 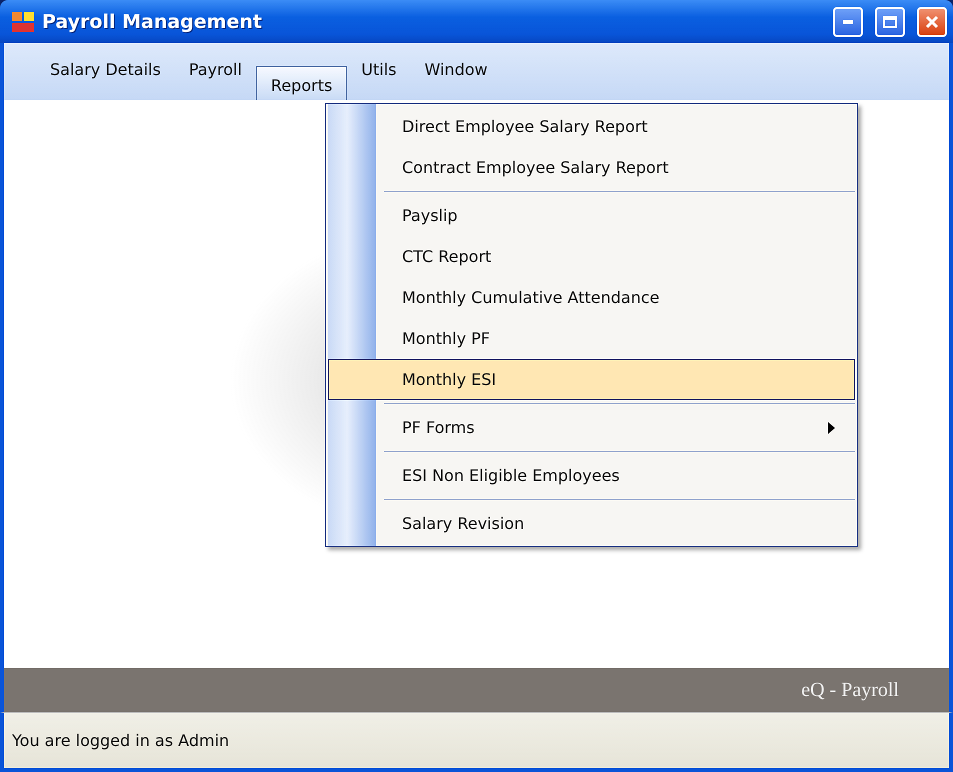 I want to click on menu-item: Utils, so click(x=379, y=69).